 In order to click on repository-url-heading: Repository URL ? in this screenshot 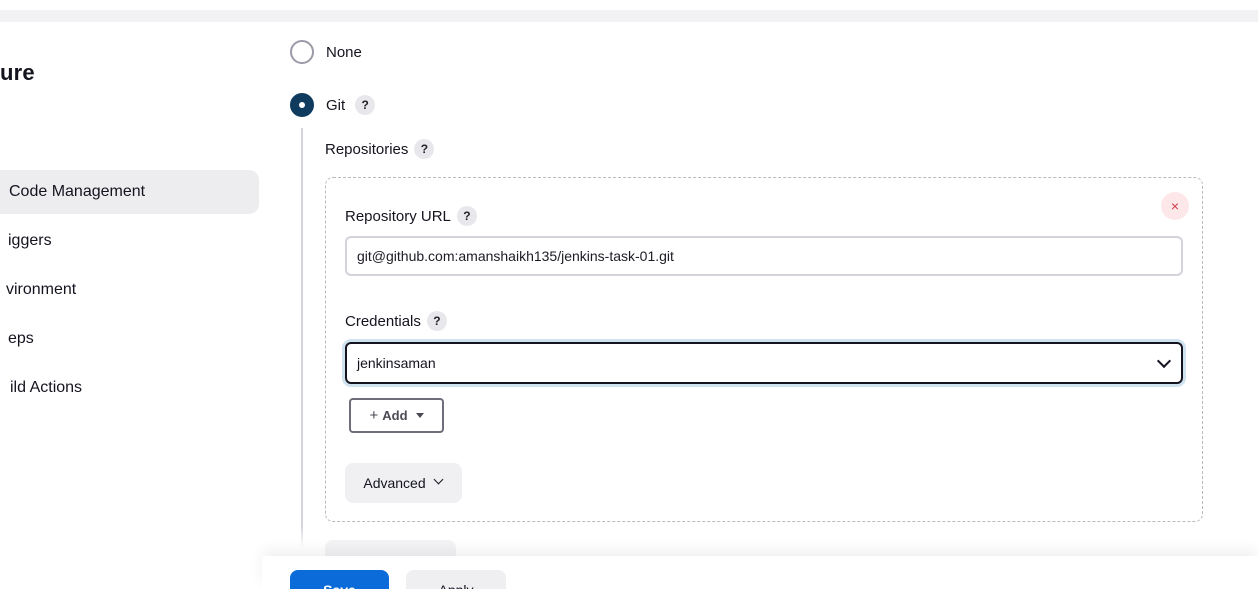, I will do `click(411, 216)`.